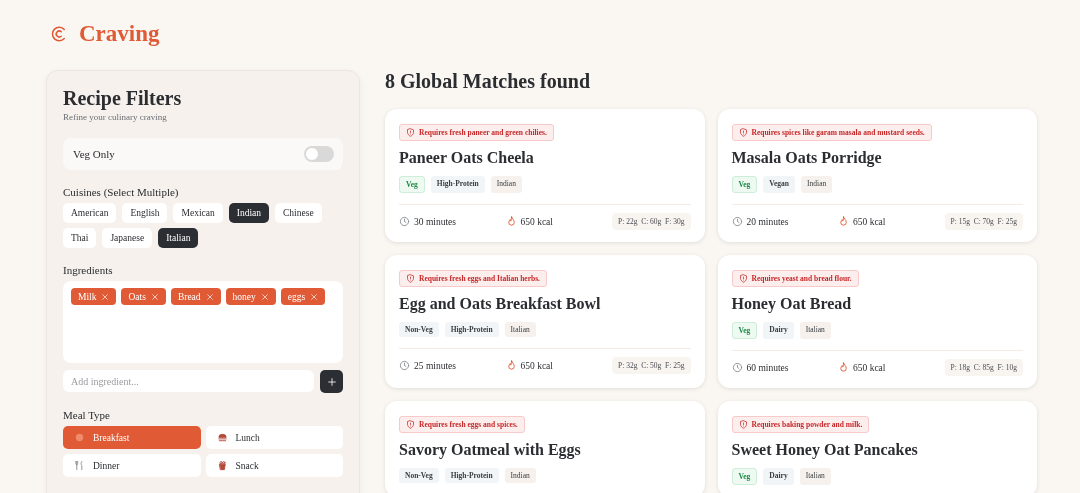  I want to click on meal-type-button: Breakfast, so click(132, 437).